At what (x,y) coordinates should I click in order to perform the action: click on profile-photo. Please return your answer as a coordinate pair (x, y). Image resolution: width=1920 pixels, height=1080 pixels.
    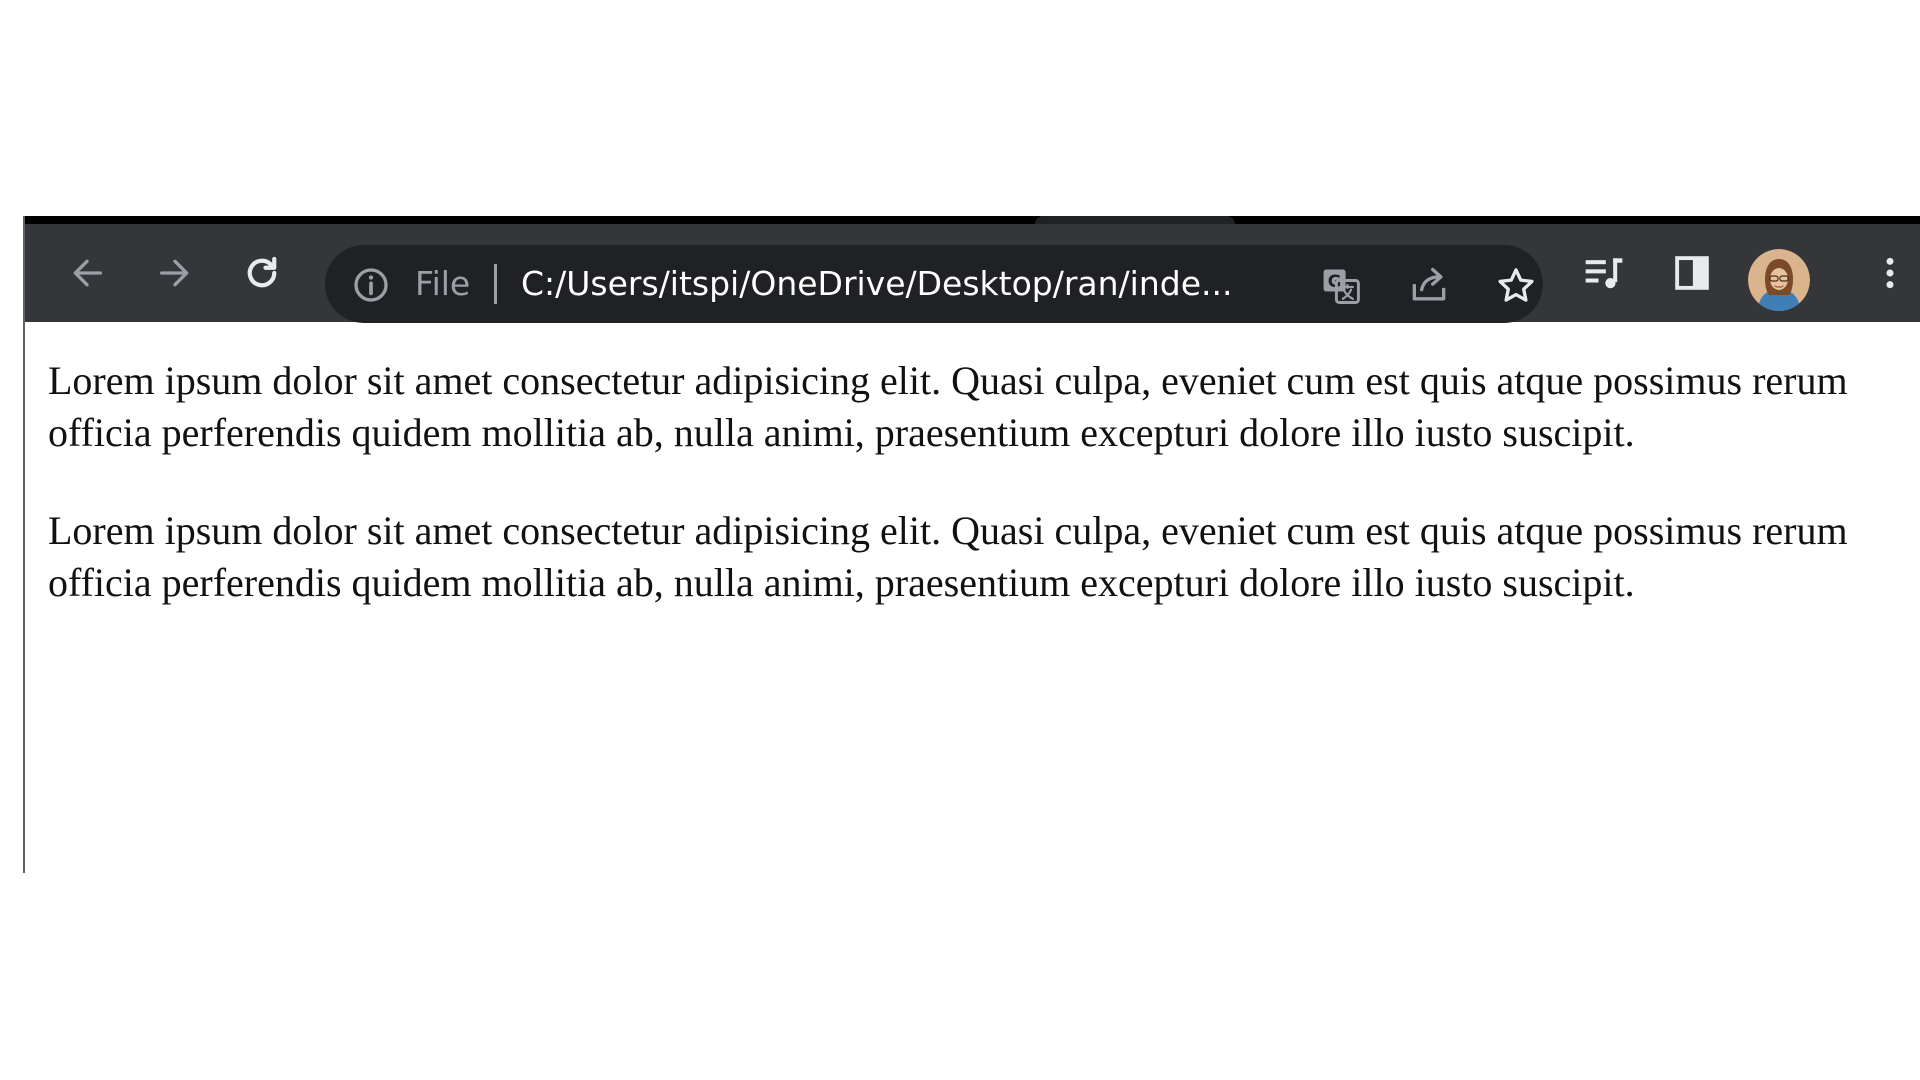
    Looking at the image, I should click on (1779, 280).